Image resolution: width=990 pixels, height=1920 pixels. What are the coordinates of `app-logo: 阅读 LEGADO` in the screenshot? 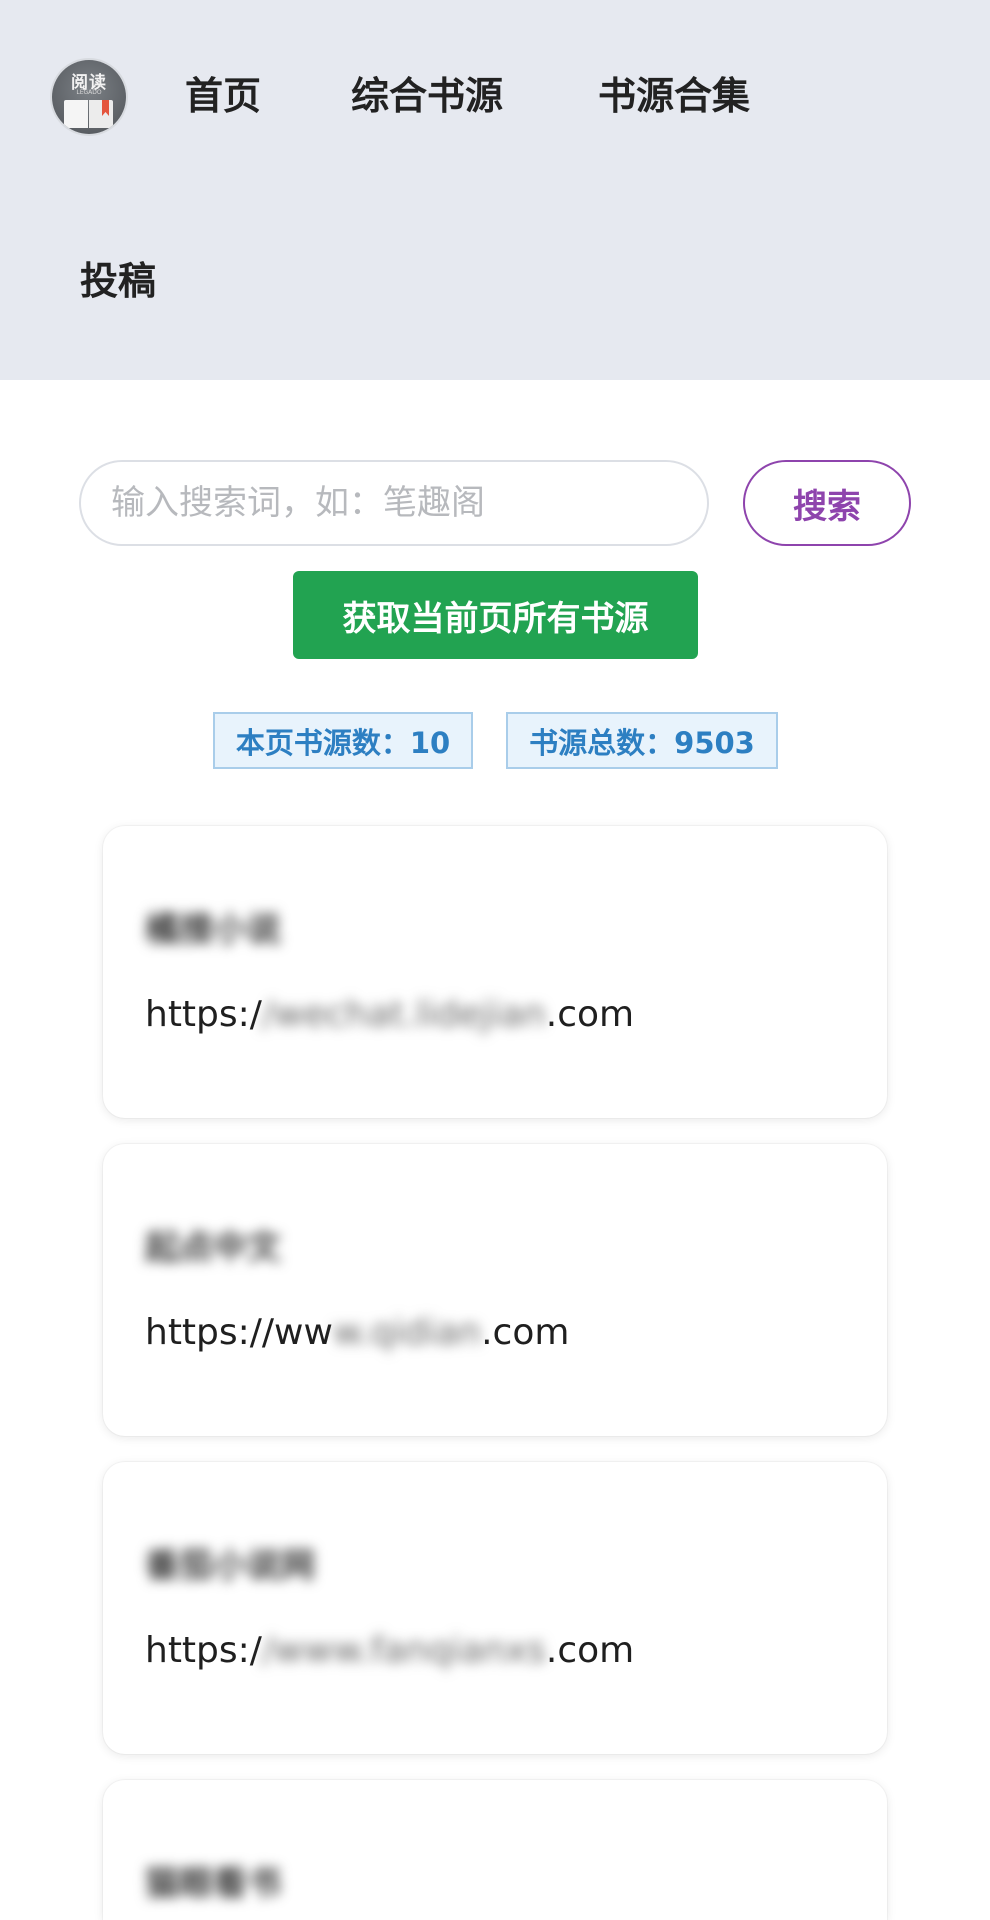 It's located at (89, 97).